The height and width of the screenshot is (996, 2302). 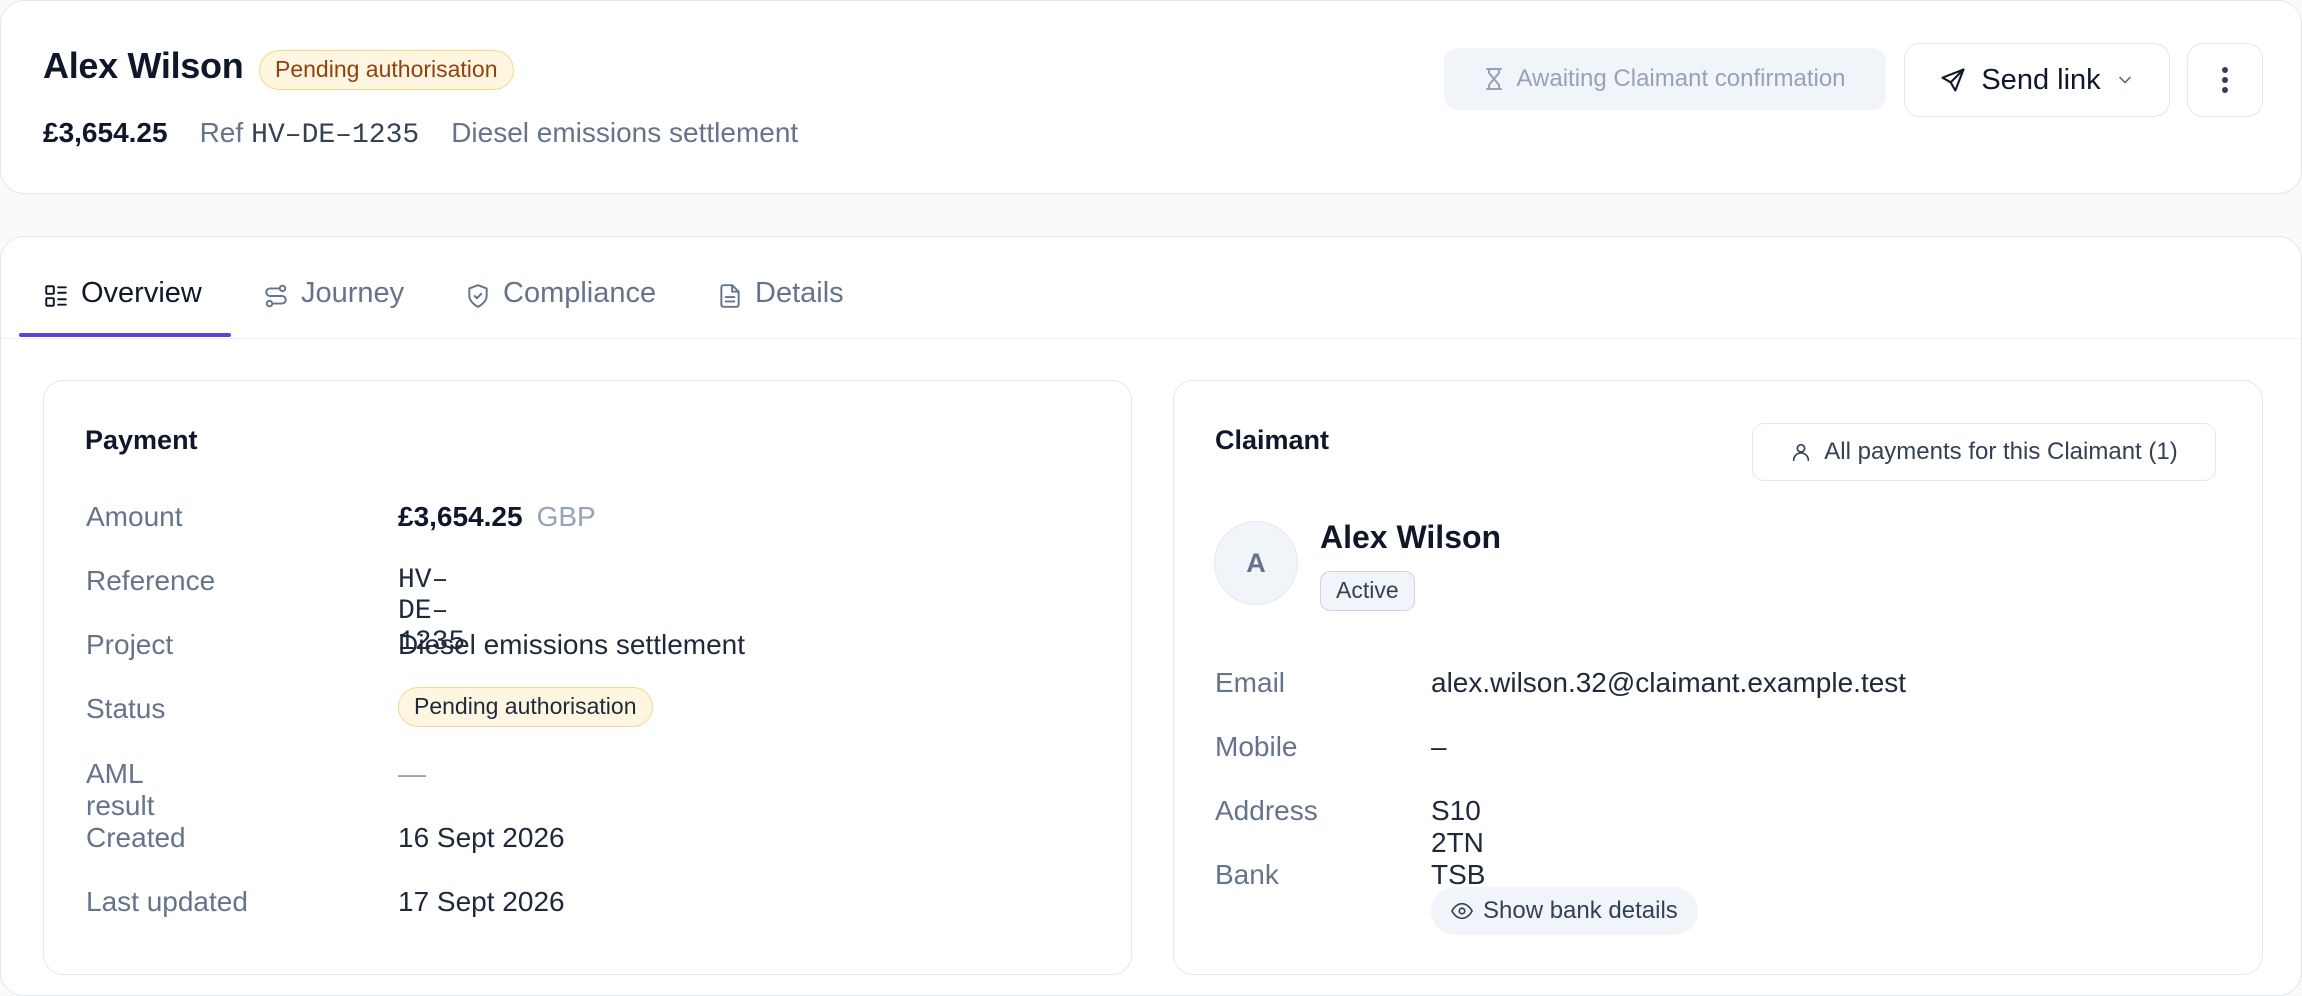 What do you see at coordinates (1266, 810) in the screenshot?
I see `row-label: Address` at bounding box center [1266, 810].